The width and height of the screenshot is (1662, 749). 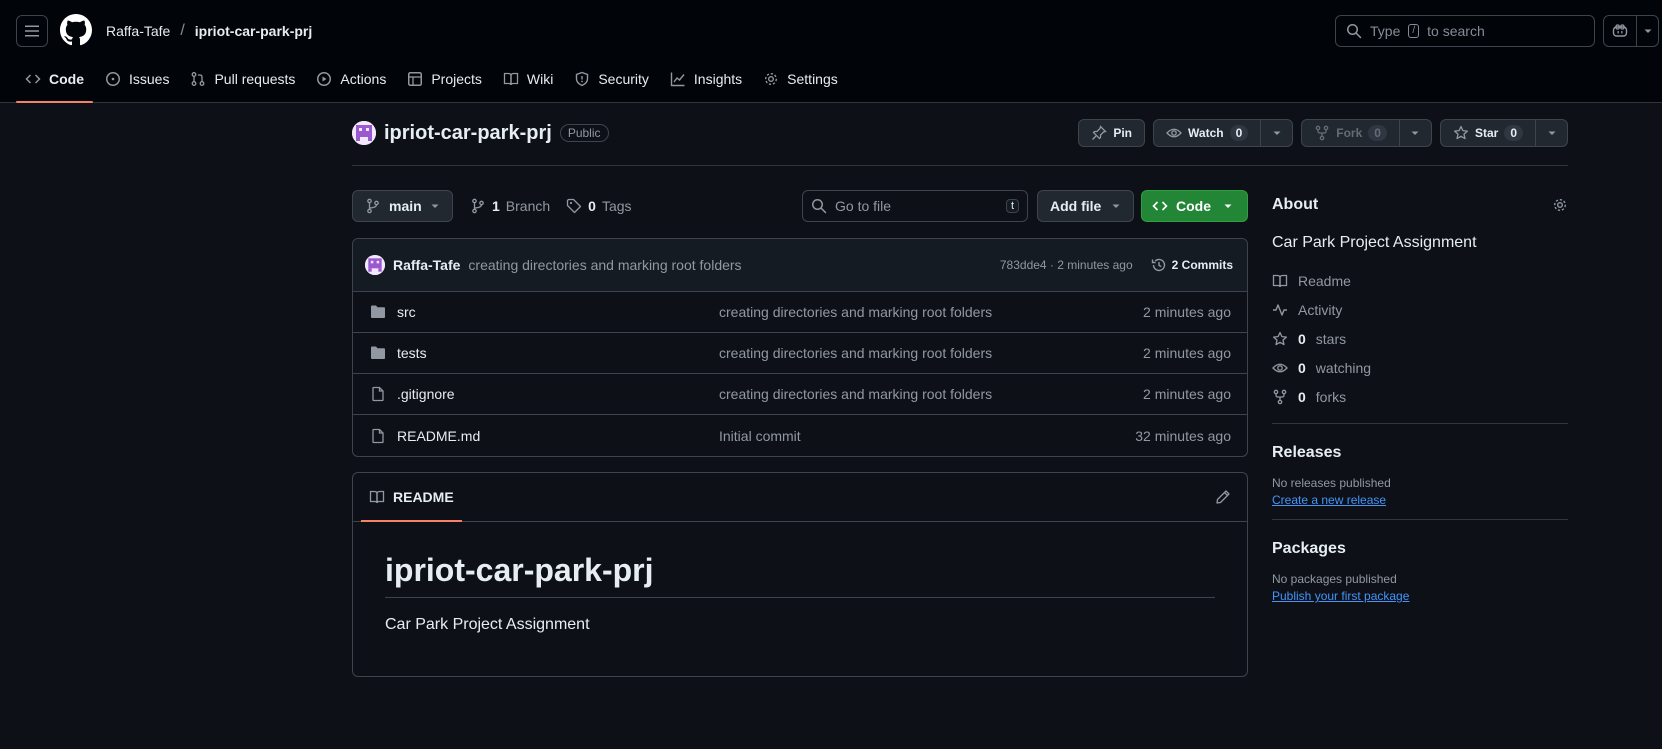 What do you see at coordinates (706, 79) in the screenshot?
I see `tab-insights: Insights` at bounding box center [706, 79].